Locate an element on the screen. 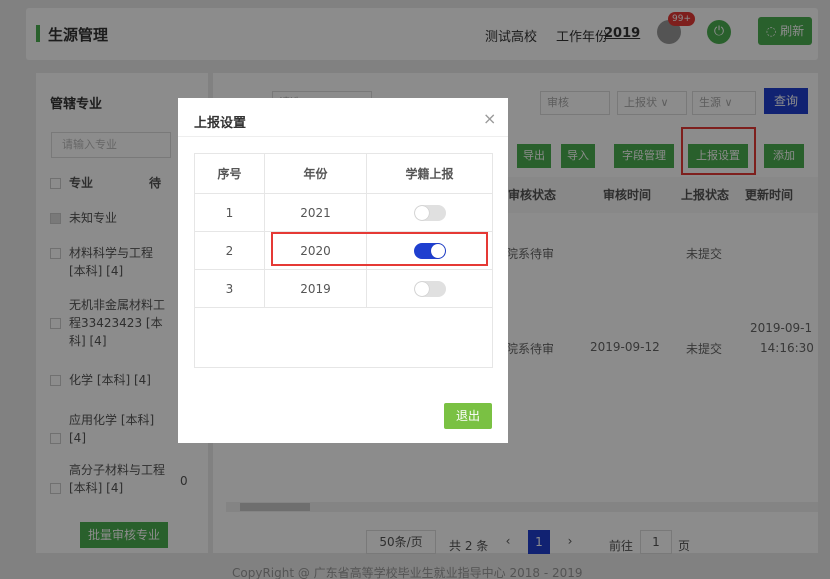 The image size is (830, 579). divider is located at coordinates (343, 136).